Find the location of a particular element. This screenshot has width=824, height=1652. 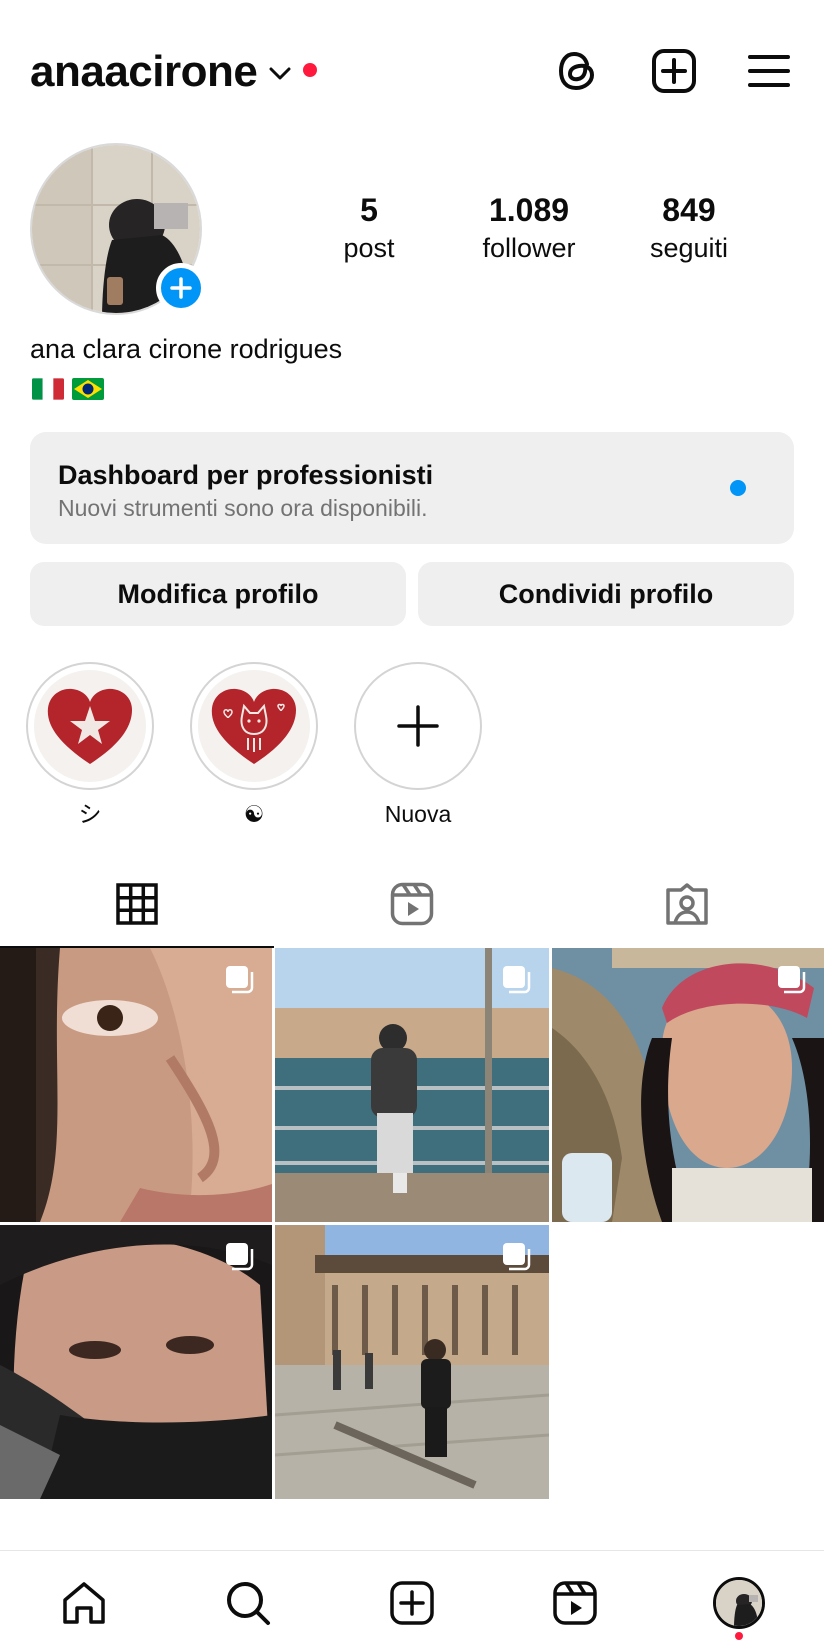

dashboard-subtitle: Nuovi strumenti sono ora disponibili. is located at coordinates (243, 508).